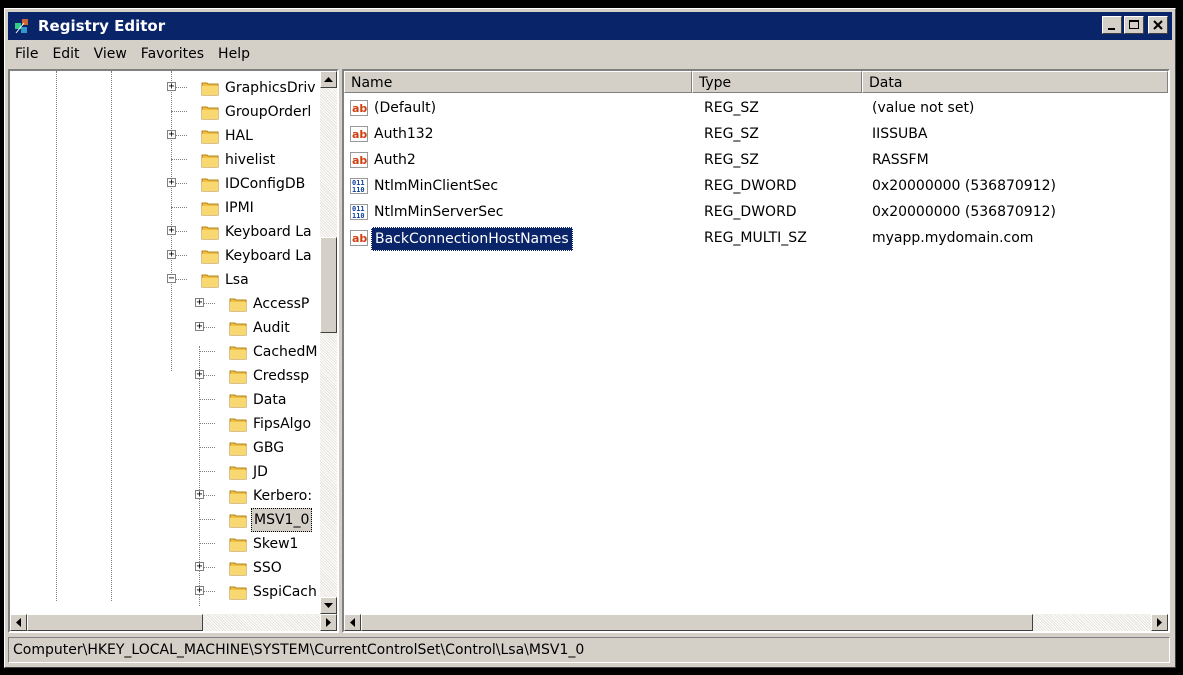 This screenshot has height=675, width=1183. I want to click on minimize-button, so click(1112, 25).